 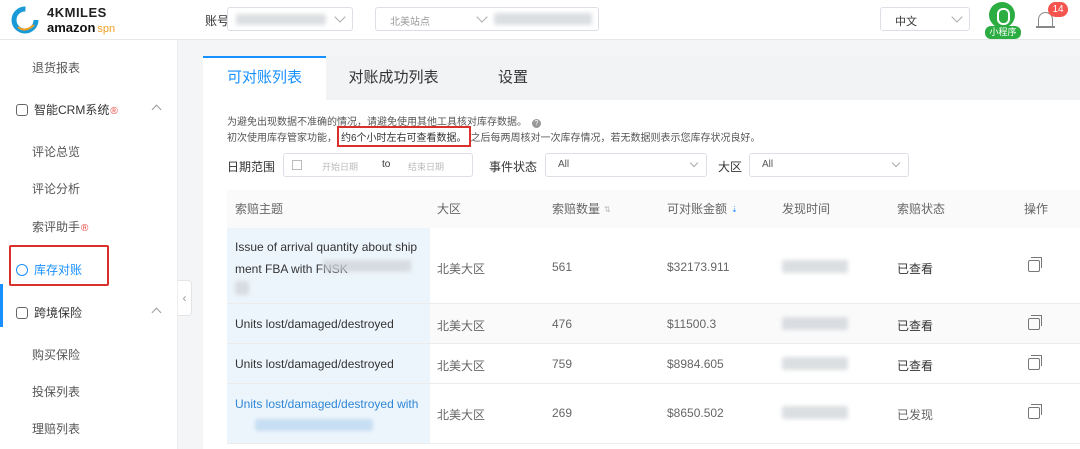 I want to click on brand-logo: 4KMILES amazon spn, so click(x=90, y=20).